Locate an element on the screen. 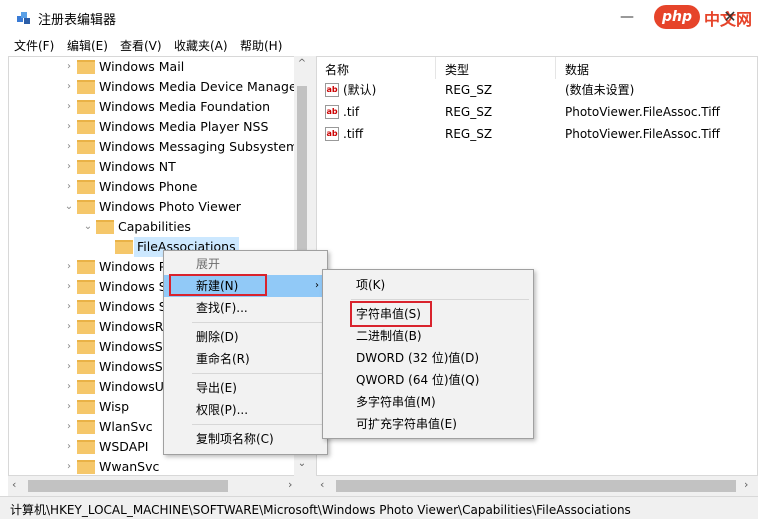  menu-help: 帮助(H) is located at coordinates (261, 45).